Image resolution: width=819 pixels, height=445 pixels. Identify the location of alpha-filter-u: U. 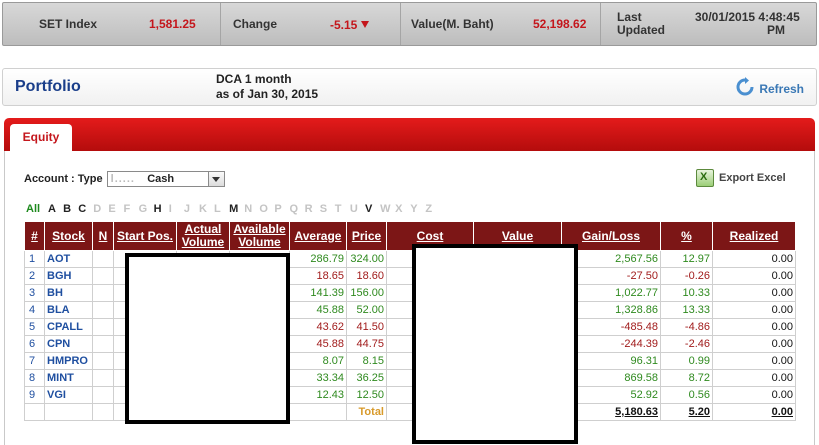
(353, 209).